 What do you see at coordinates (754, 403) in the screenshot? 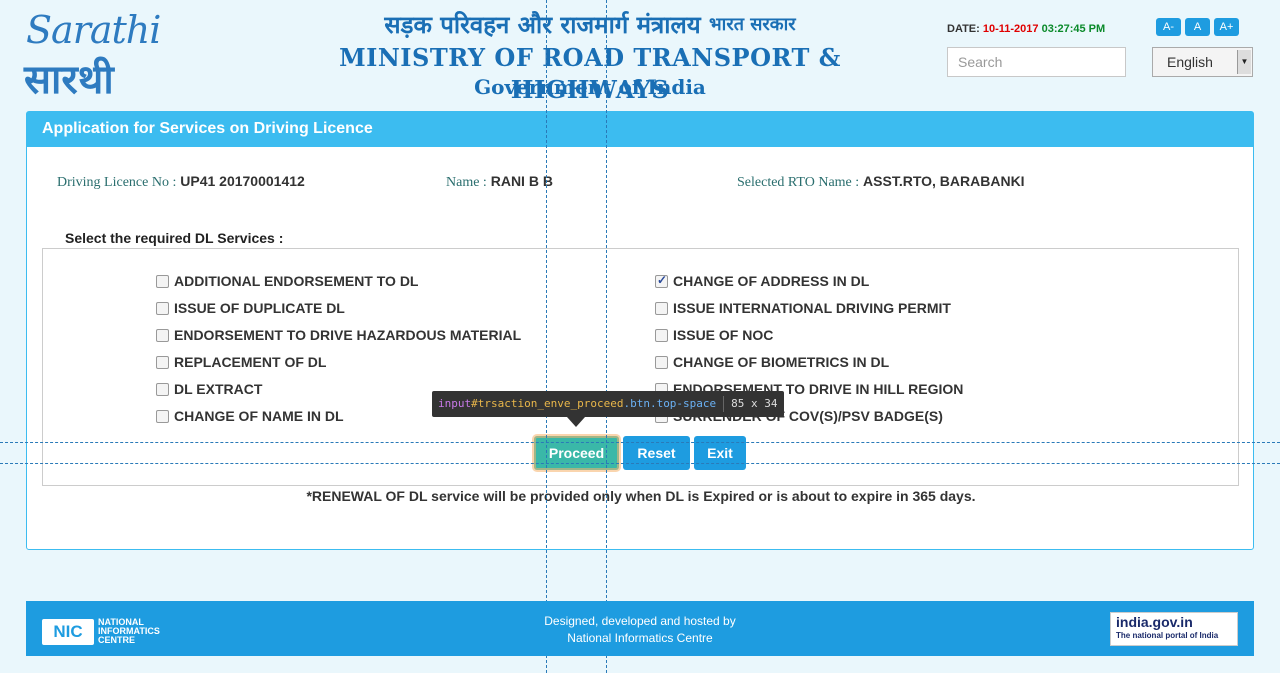
I see `tooltip-size: 85 x 34` at bounding box center [754, 403].